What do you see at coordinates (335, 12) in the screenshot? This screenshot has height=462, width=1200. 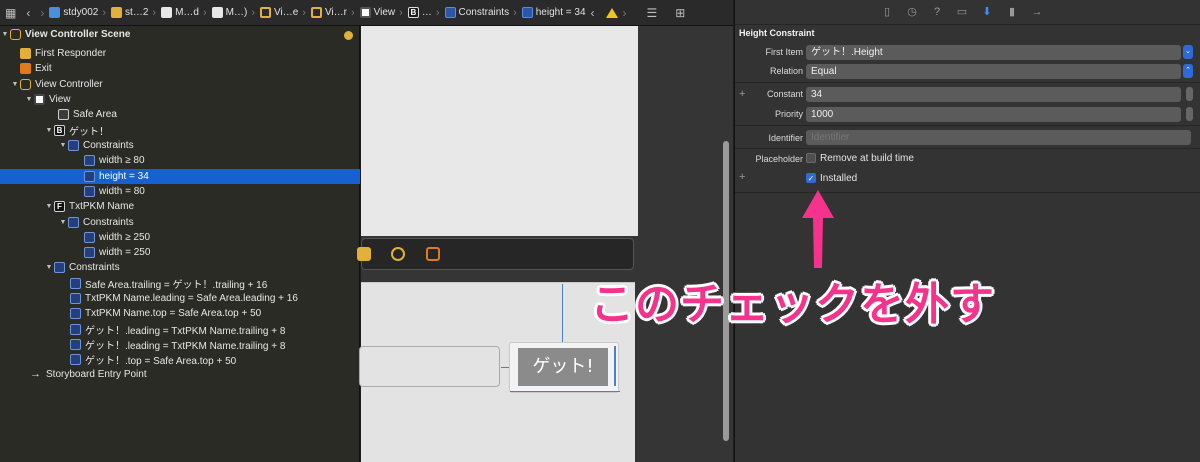 I see `breadcrumb-view-controller: Vi…r ›` at bounding box center [335, 12].